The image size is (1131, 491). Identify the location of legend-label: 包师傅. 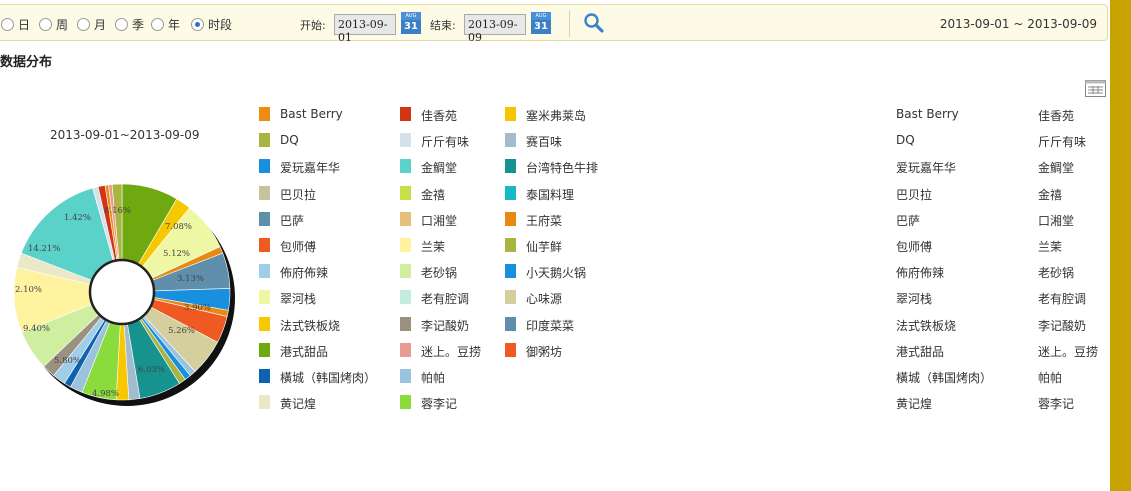
(298, 247).